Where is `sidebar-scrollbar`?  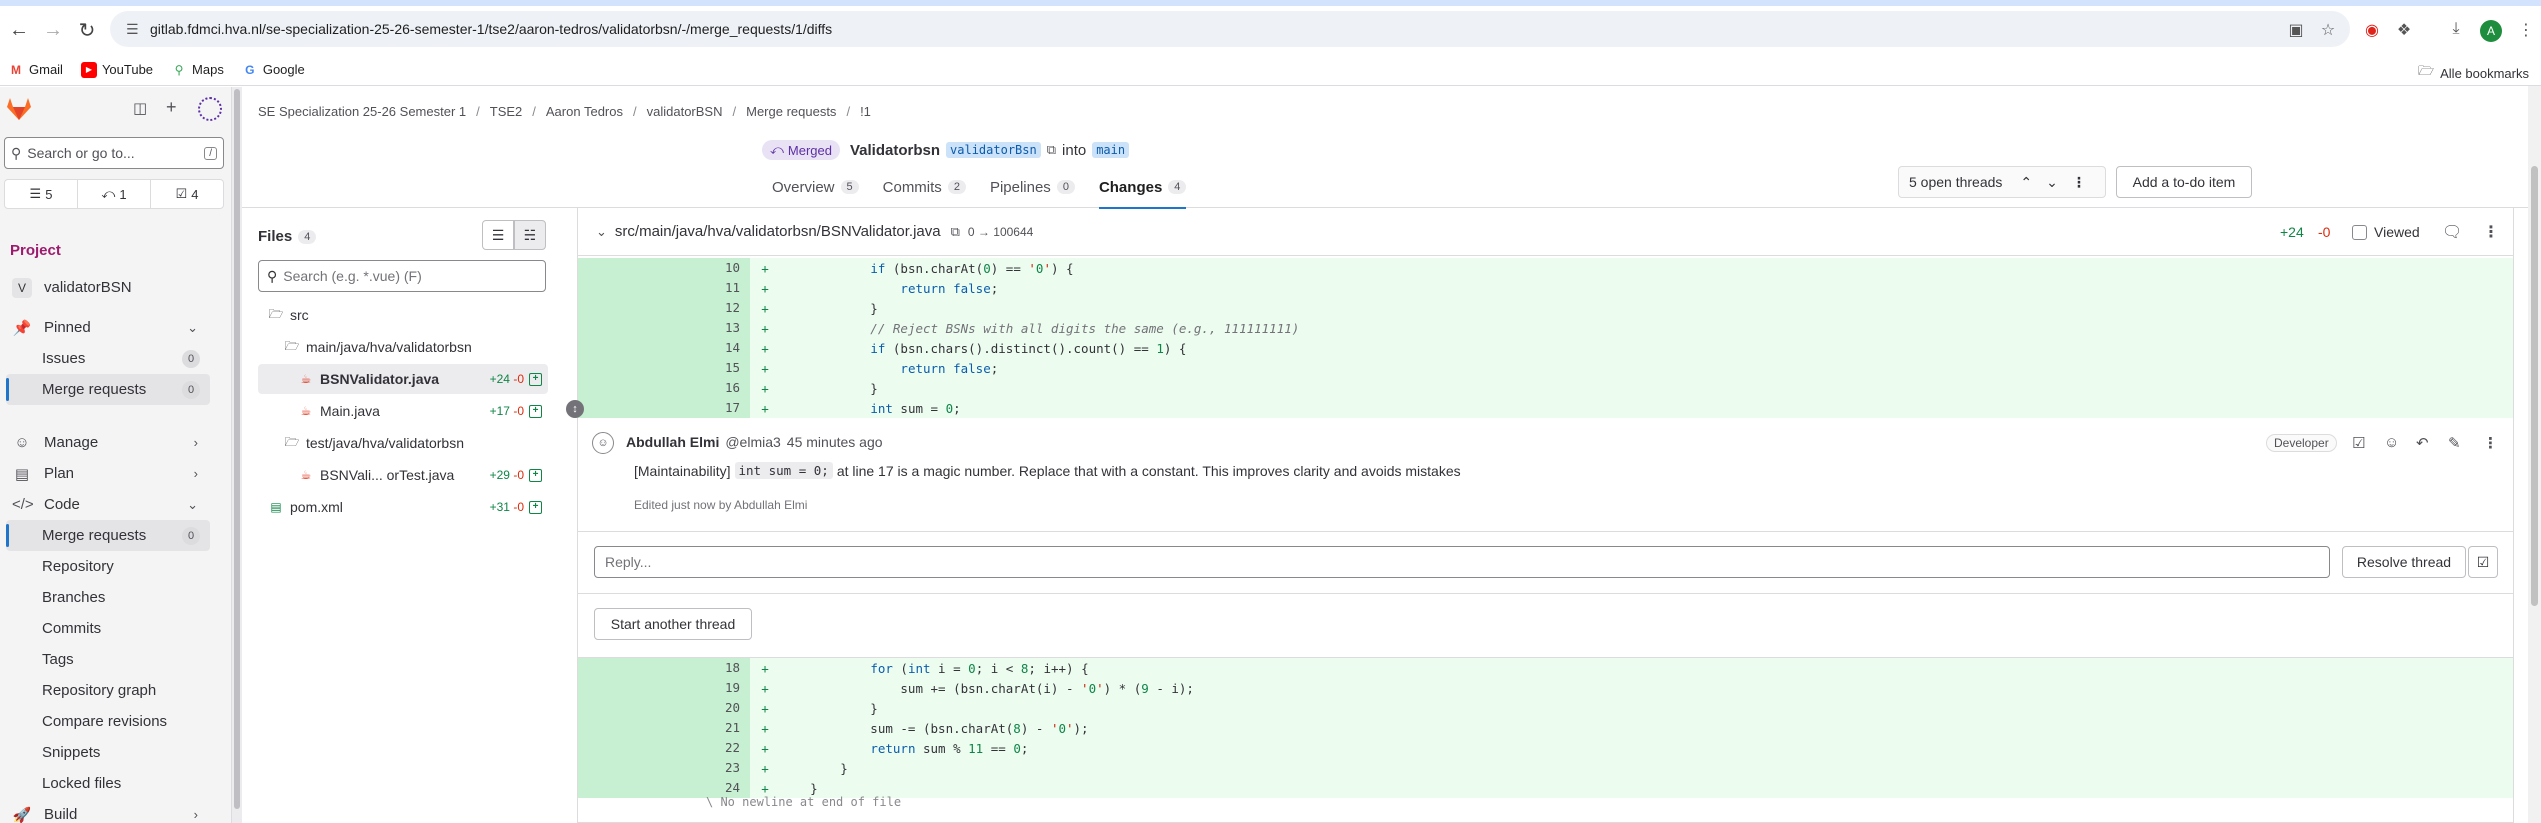 sidebar-scrollbar is located at coordinates (237, 455).